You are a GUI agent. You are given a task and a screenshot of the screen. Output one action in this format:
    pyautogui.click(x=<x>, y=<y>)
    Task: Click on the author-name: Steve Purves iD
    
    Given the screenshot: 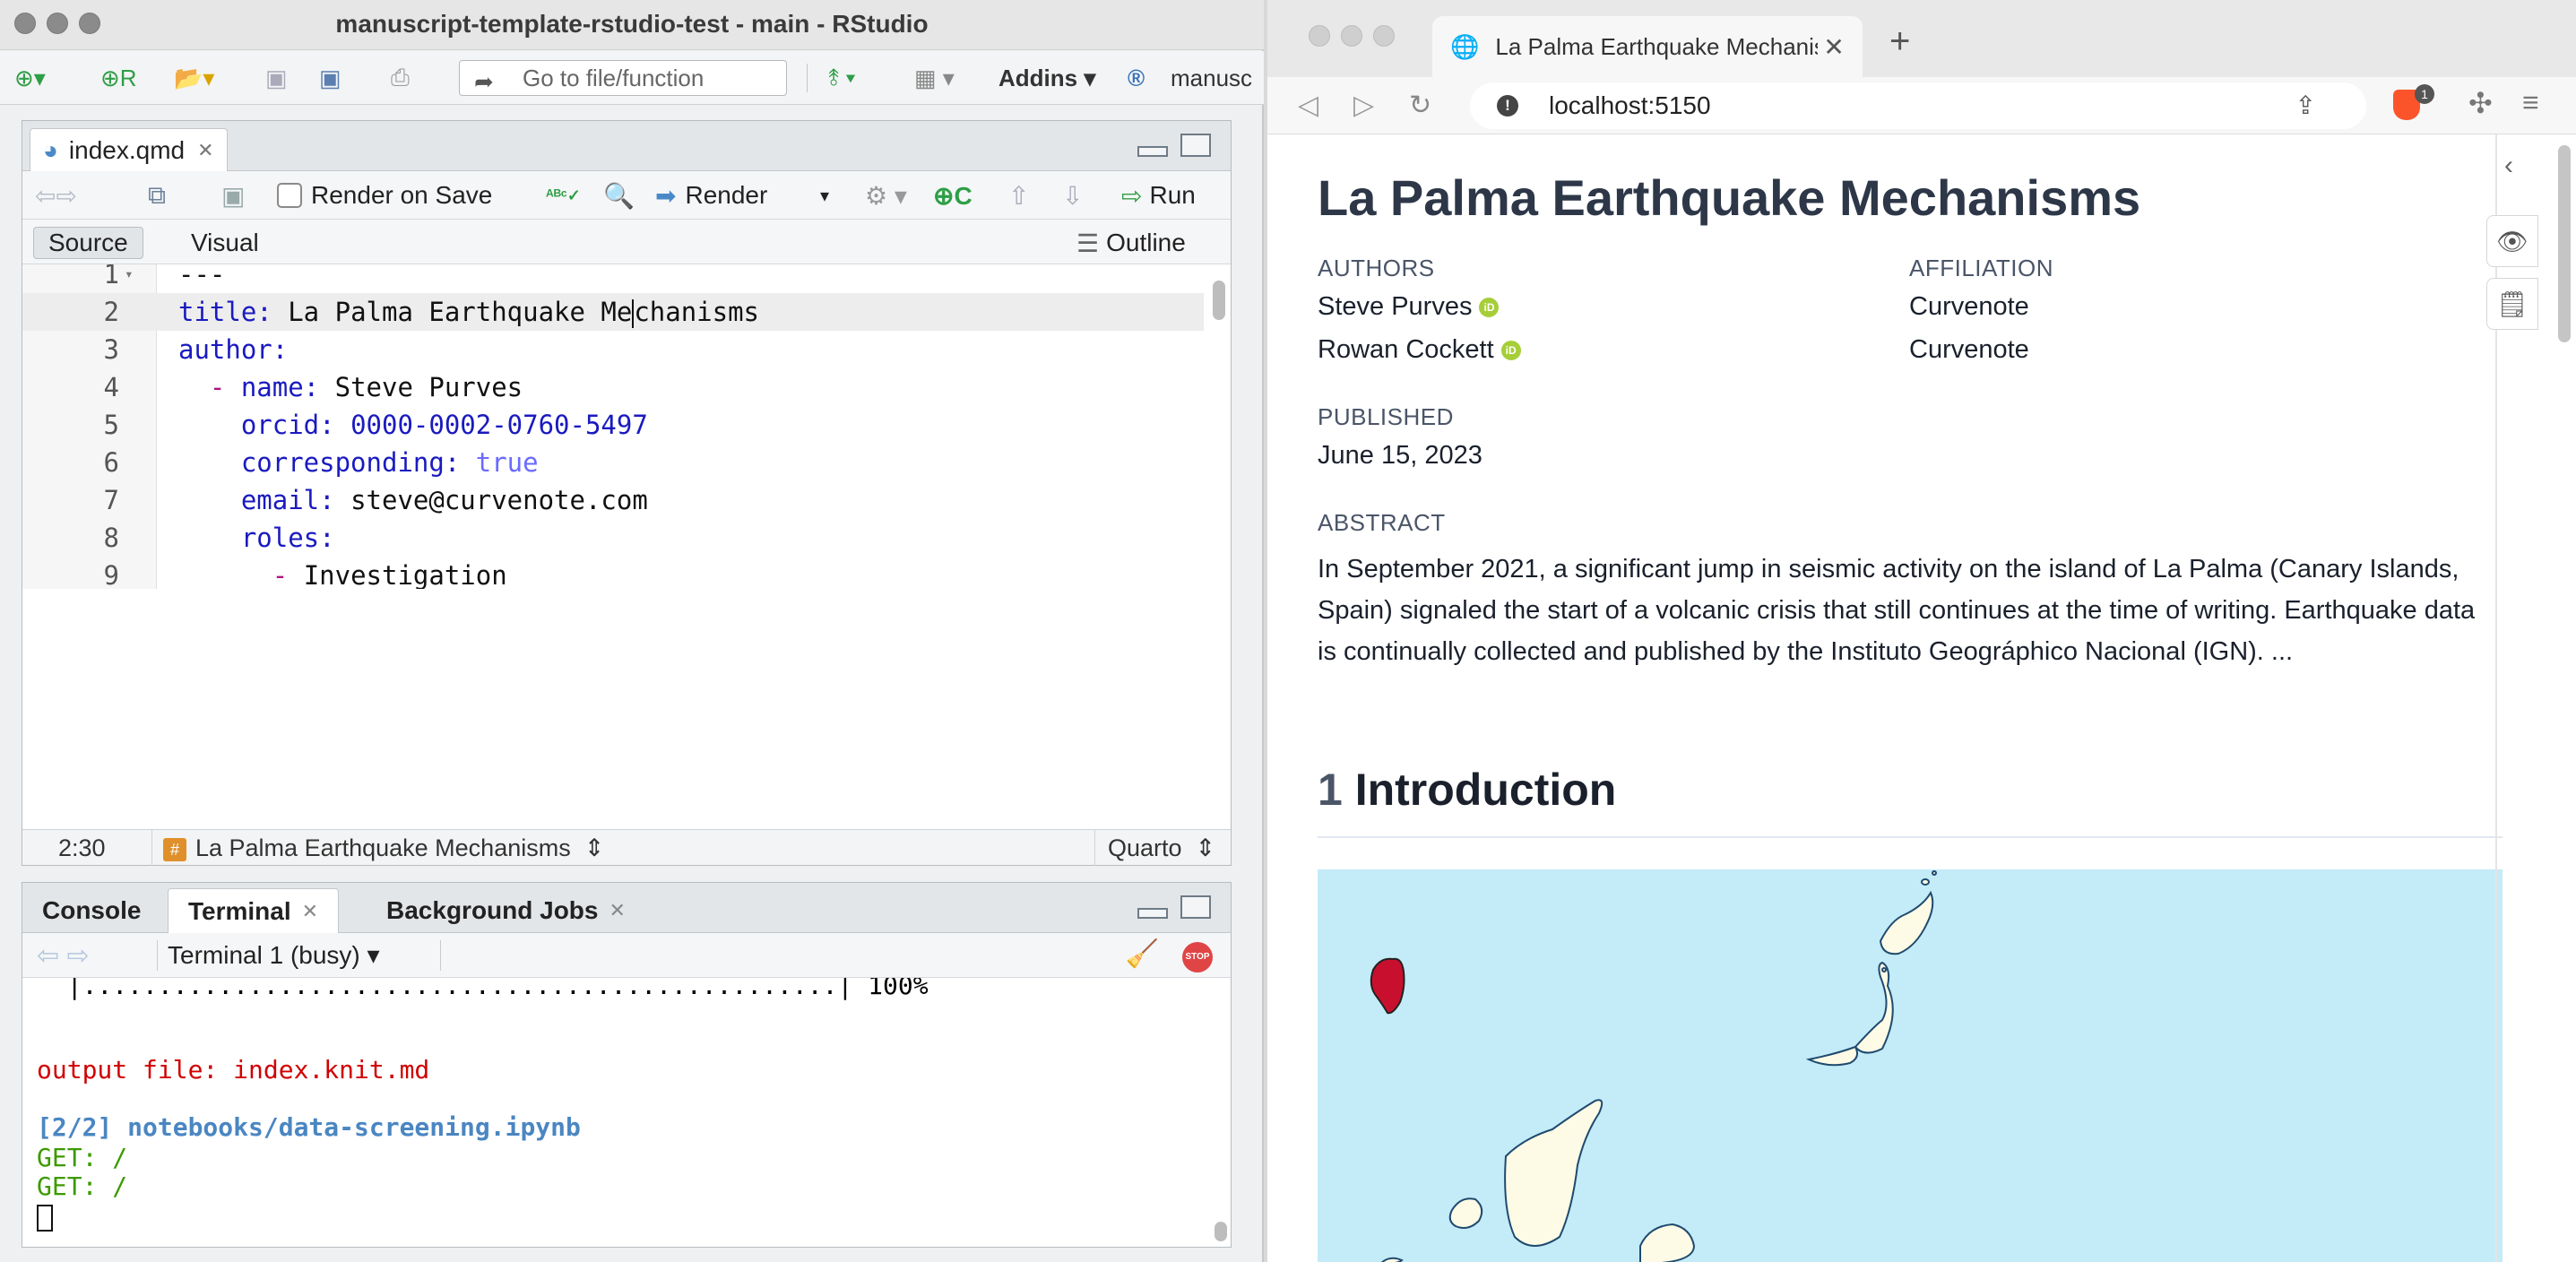 What is the action you would take?
    pyautogui.click(x=1409, y=307)
    